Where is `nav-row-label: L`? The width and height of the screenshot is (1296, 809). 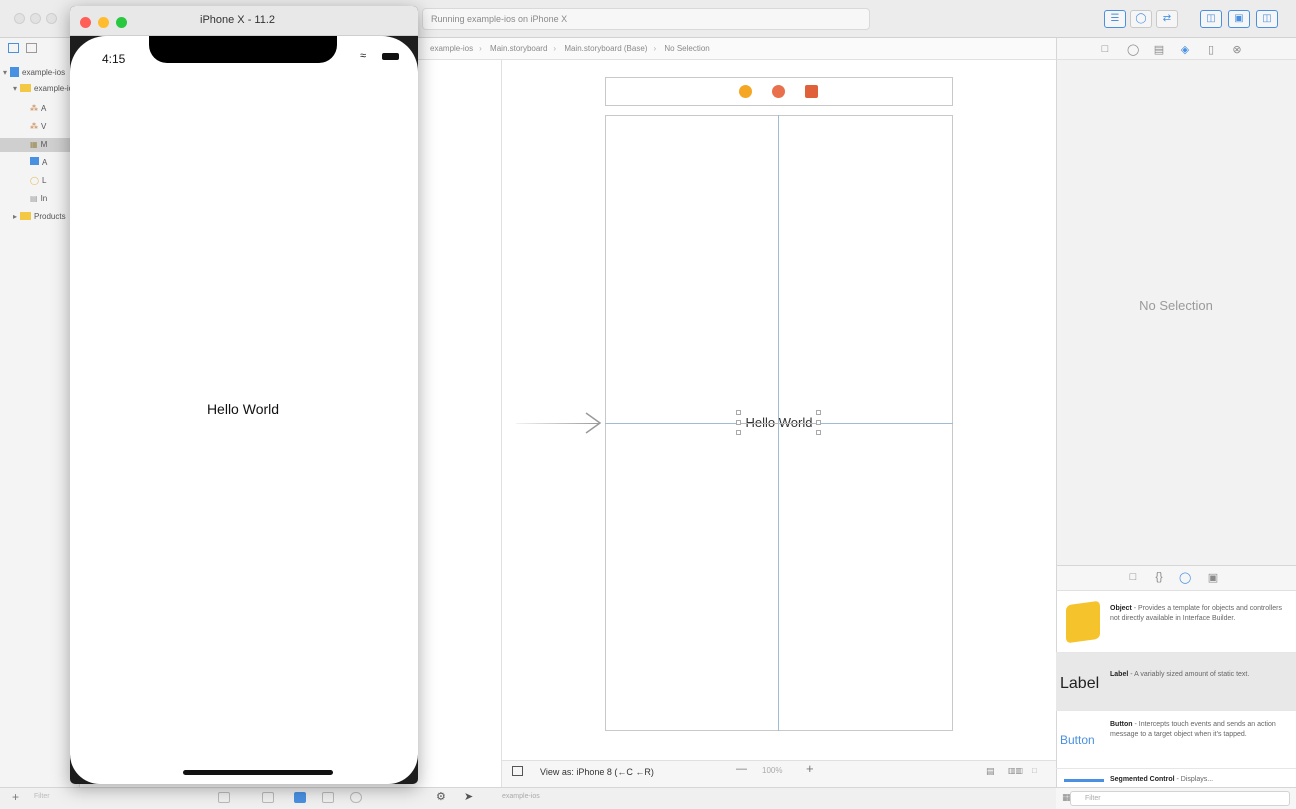 nav-row-label: L is located at coordinates (44, 180).